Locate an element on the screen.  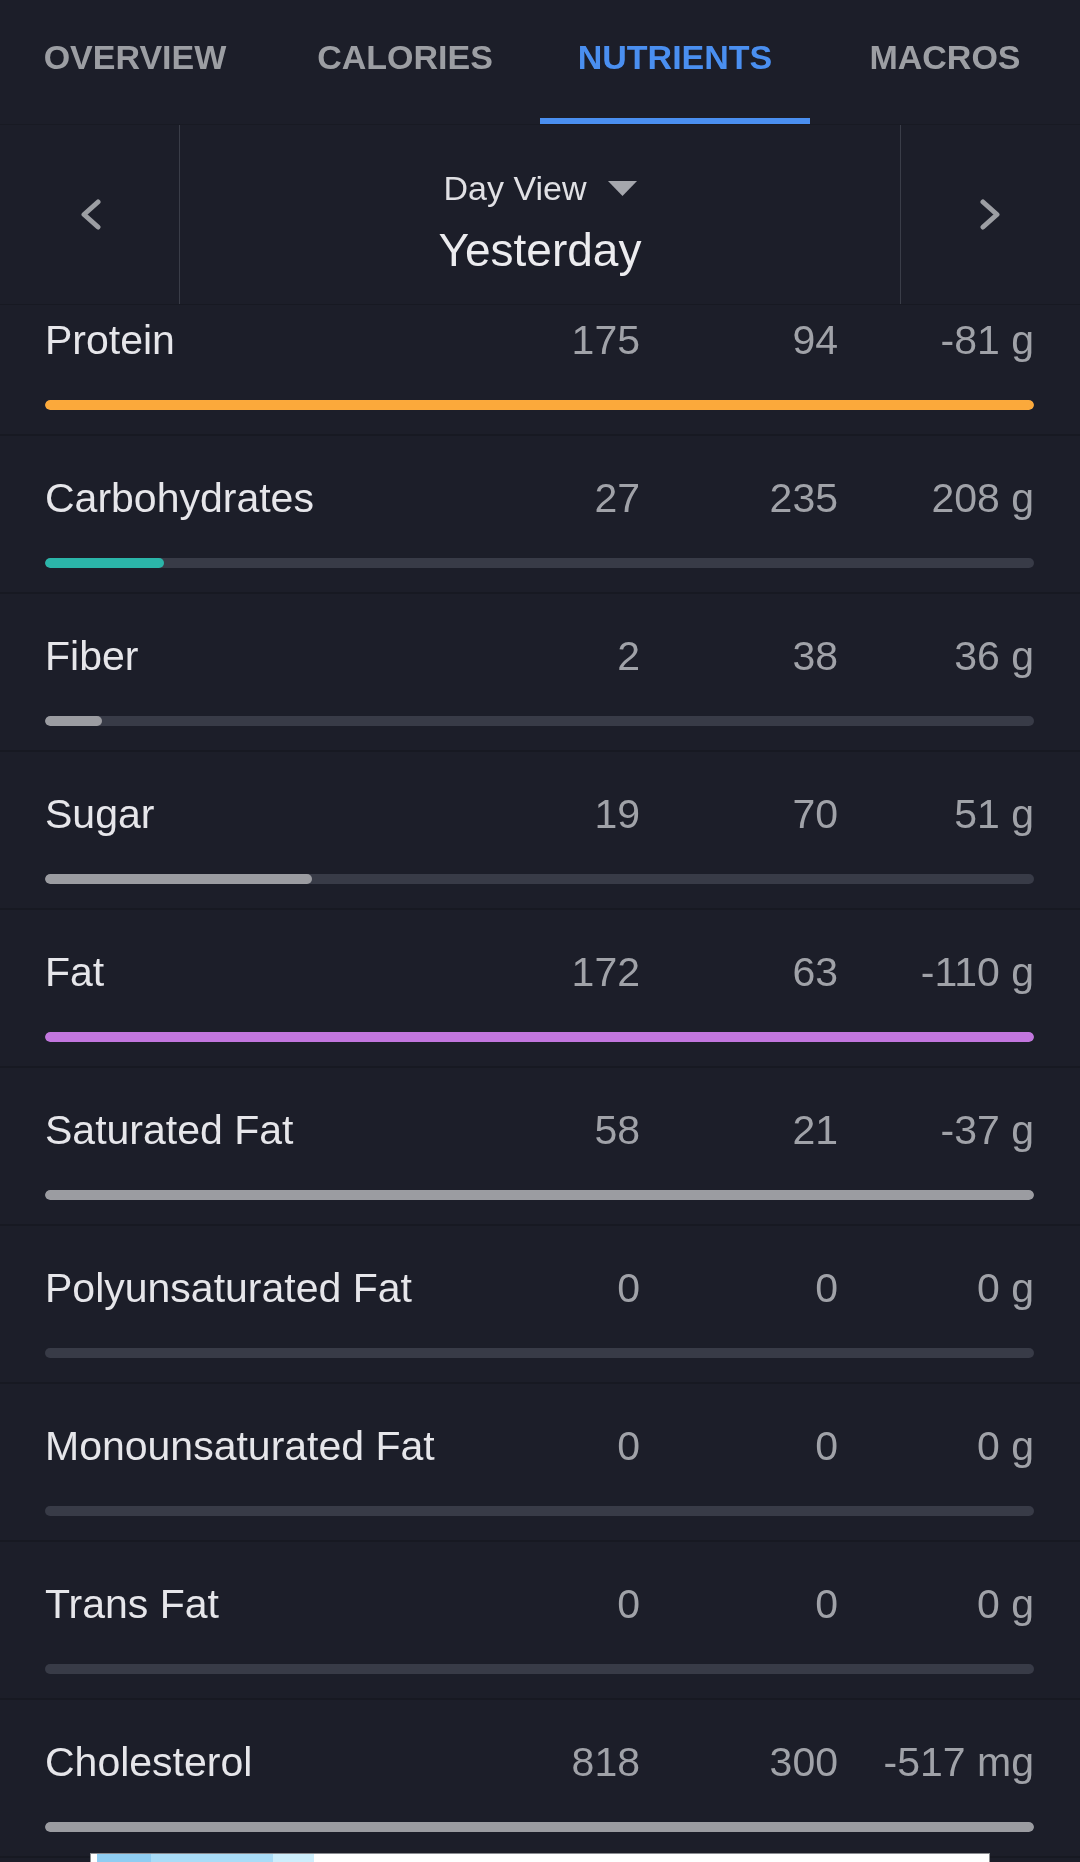
nutrient-name: Fiber is located at coordinates (92, 656).